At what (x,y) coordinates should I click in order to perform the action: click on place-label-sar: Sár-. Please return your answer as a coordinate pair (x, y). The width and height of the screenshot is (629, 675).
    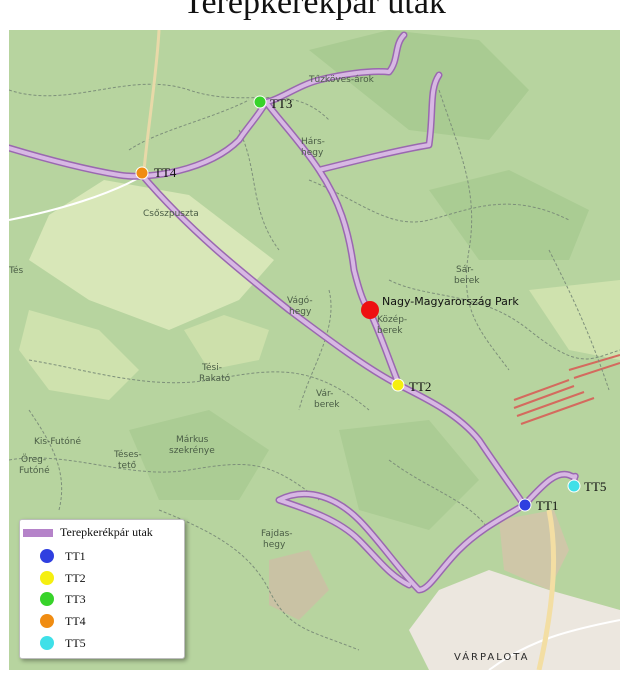
    Looking at the image, I should click on (465, 270).